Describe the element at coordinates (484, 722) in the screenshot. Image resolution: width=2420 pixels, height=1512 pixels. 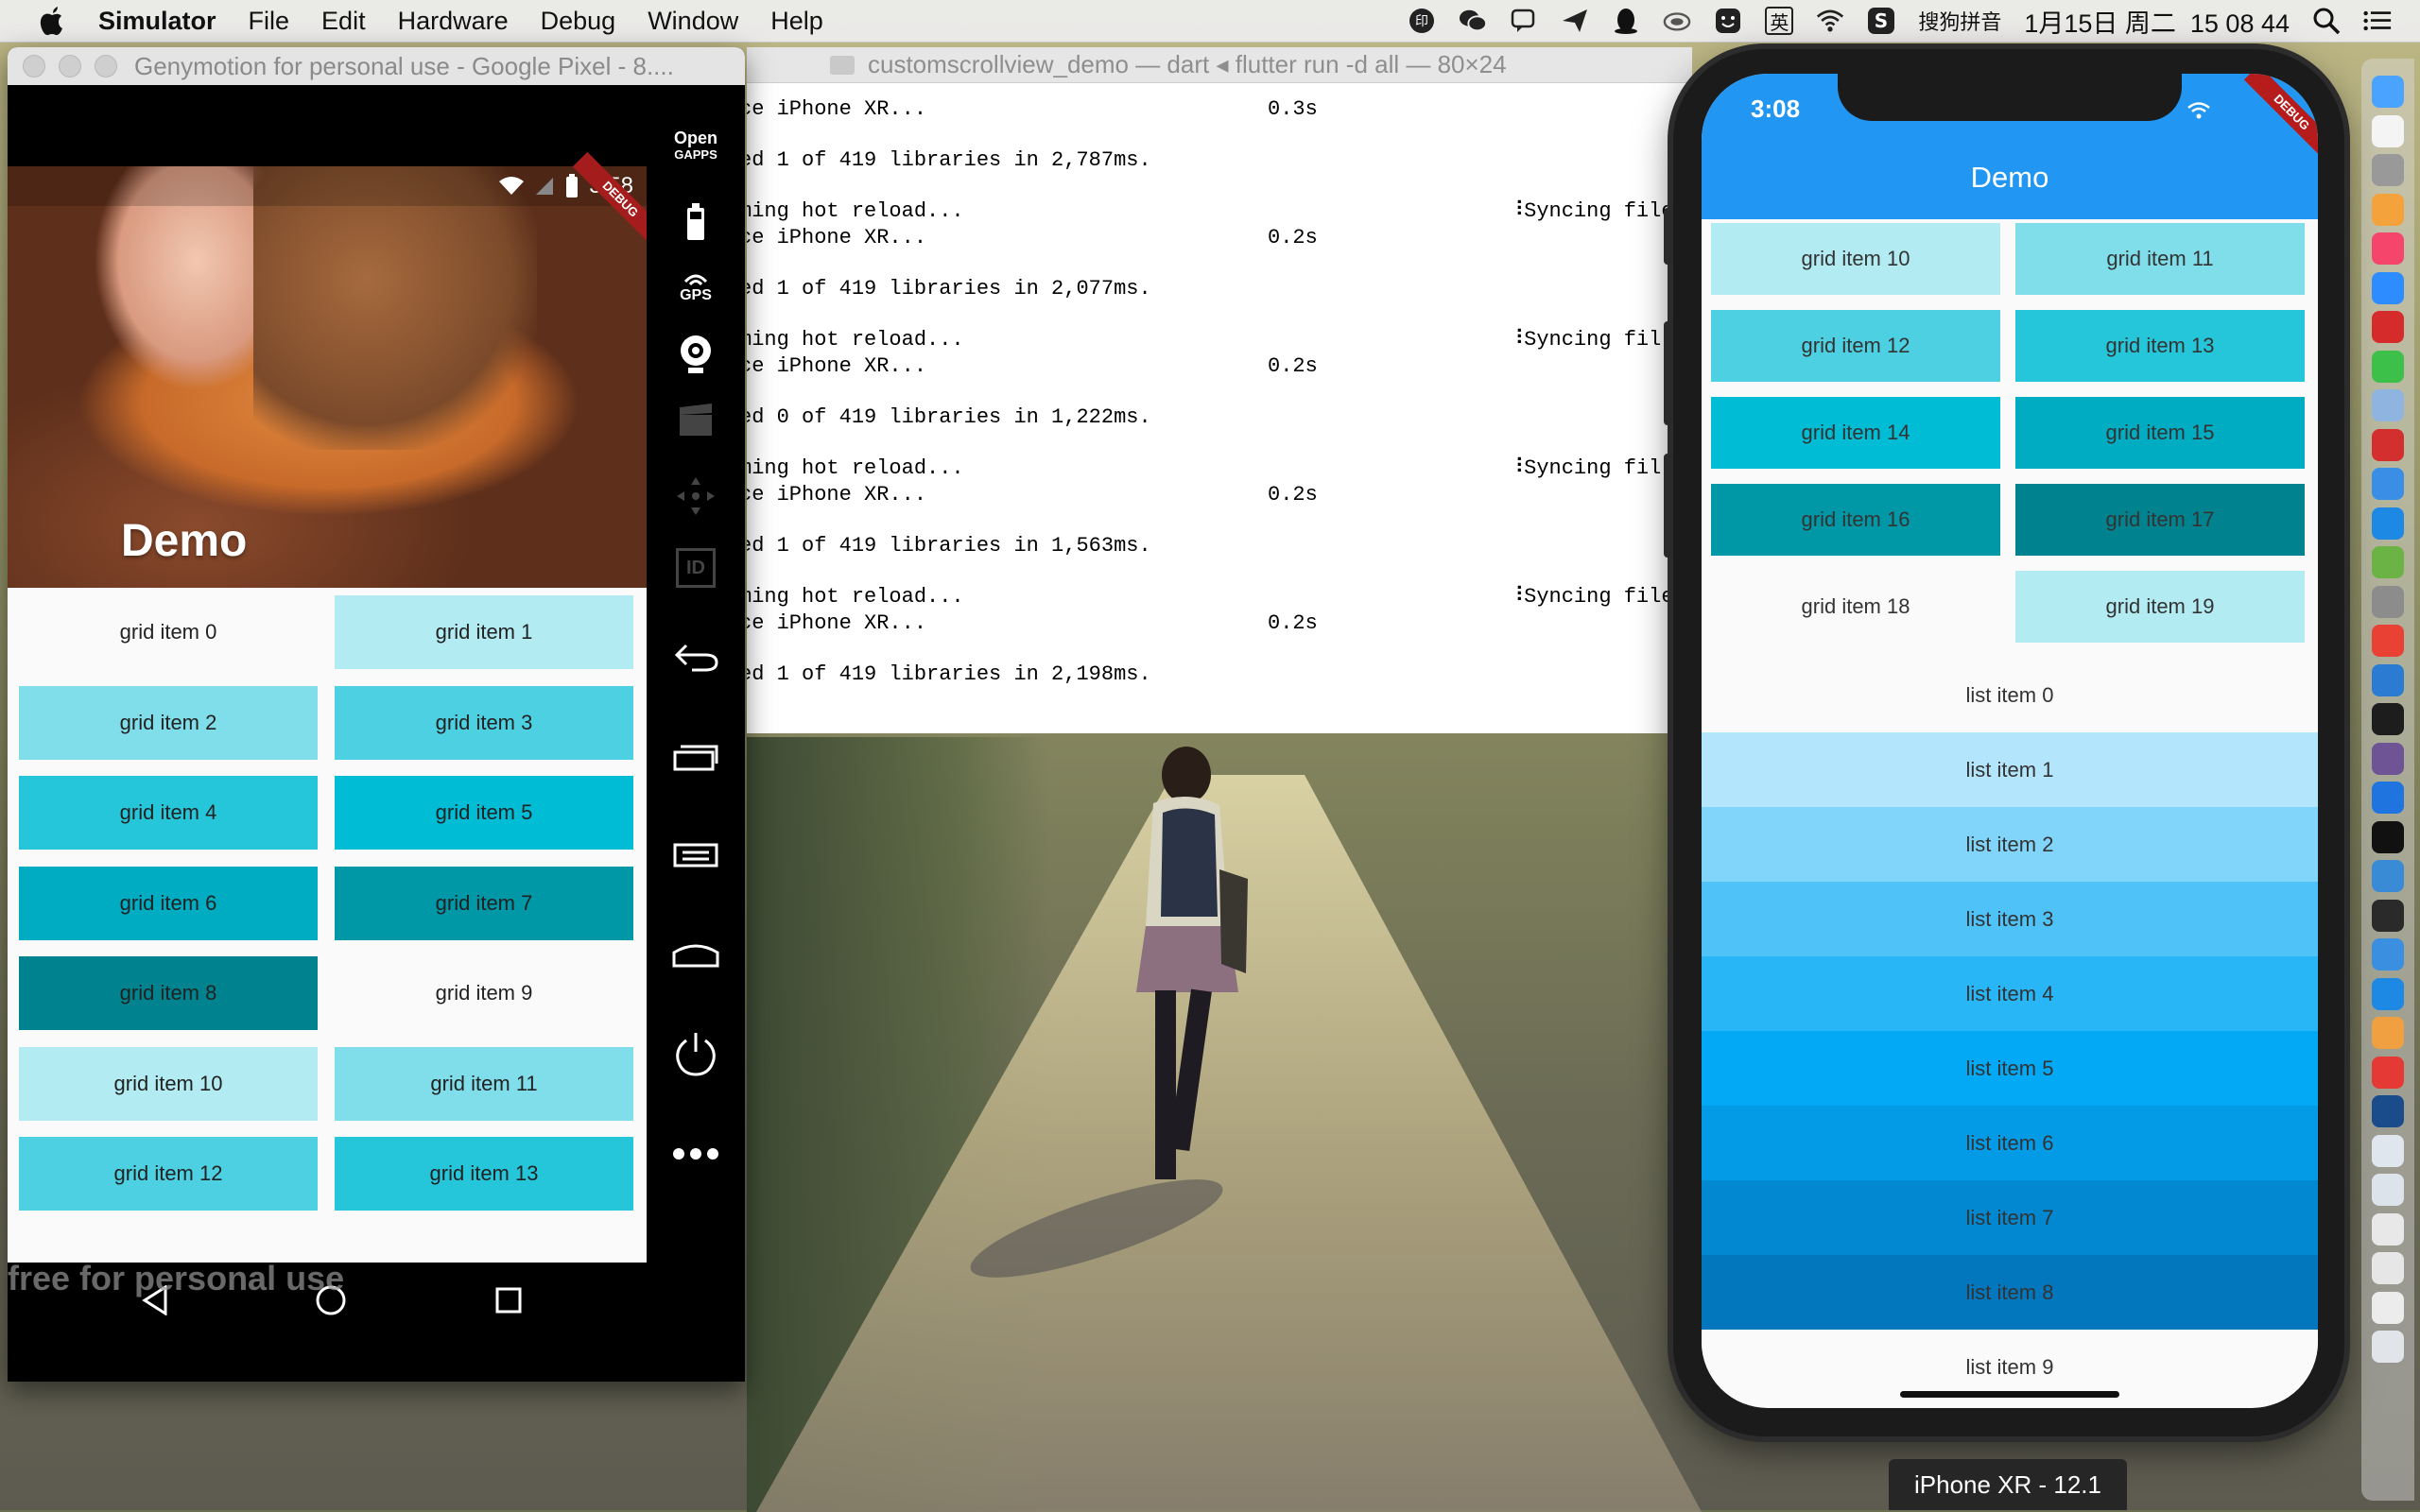
I see `android-grid-item: grid item 3` at that location.